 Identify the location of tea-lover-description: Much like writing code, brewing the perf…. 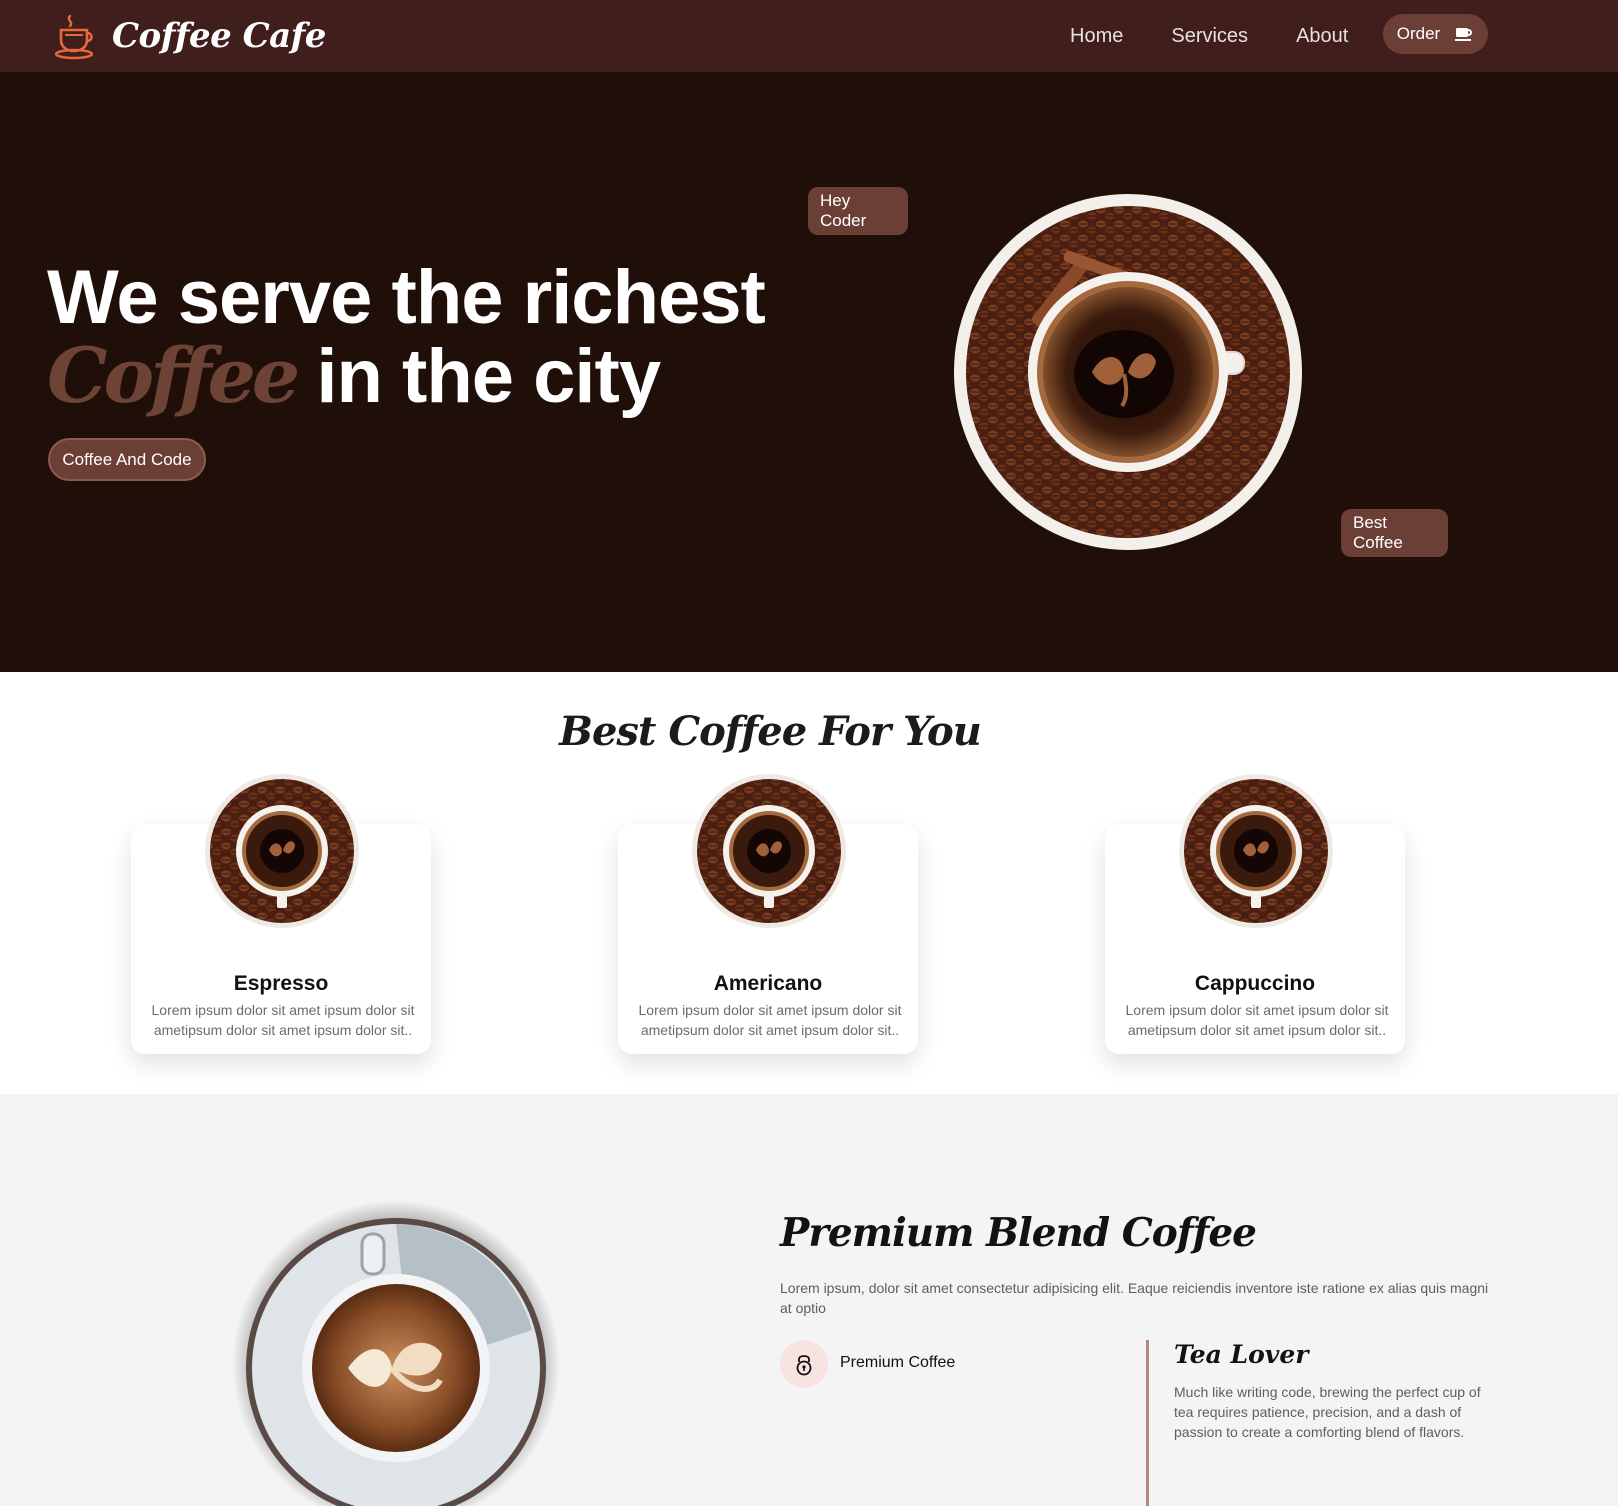
(1327, 1412).